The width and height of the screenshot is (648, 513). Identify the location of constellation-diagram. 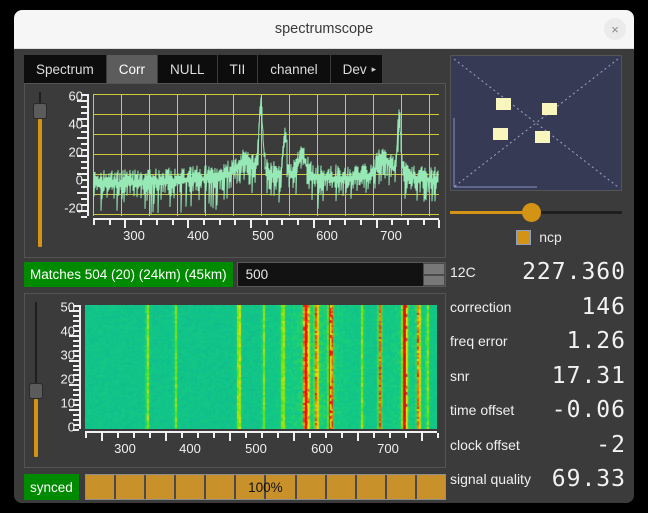
(536, 123).